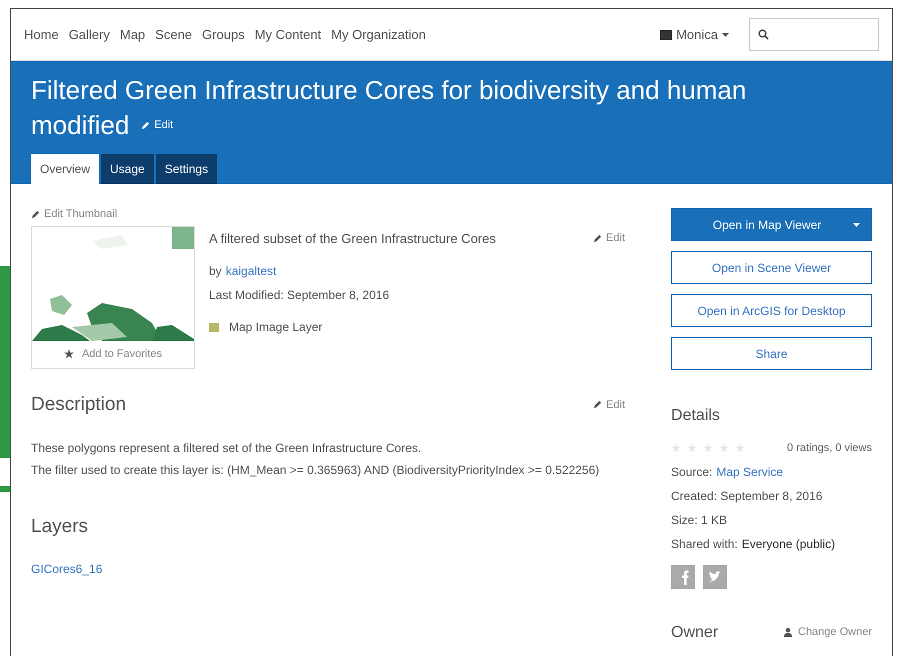 This screenshot has width=899, height=656. Describe the element at coordinates (699, 520) in the screenshot. I see `item-size: Size: 1 KB` at that location.